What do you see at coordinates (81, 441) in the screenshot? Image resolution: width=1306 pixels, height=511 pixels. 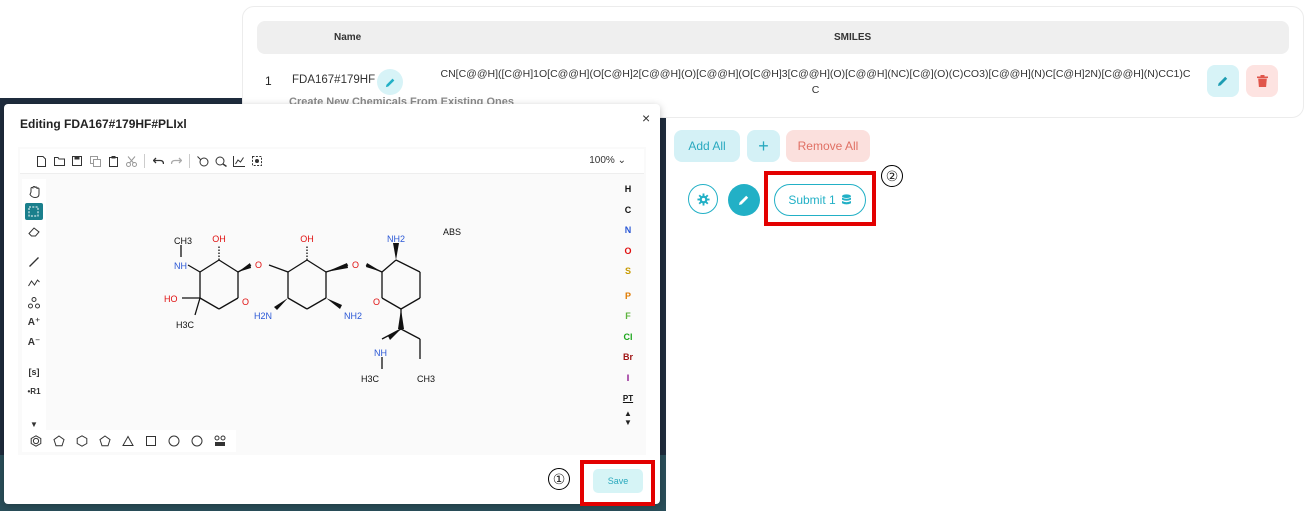 I see `cyclohexane-icon` at bounding box center [81, 441].